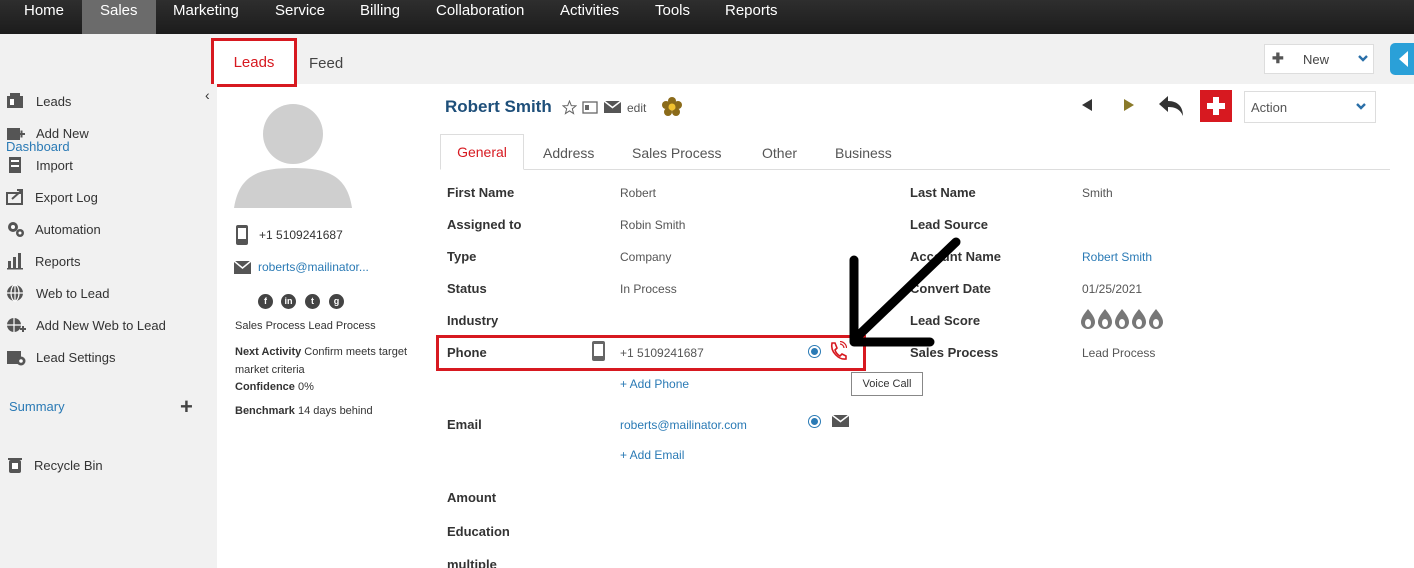  Describe the element at coordinates (293, 156) in the screenshot. I see `avatar` at that location.